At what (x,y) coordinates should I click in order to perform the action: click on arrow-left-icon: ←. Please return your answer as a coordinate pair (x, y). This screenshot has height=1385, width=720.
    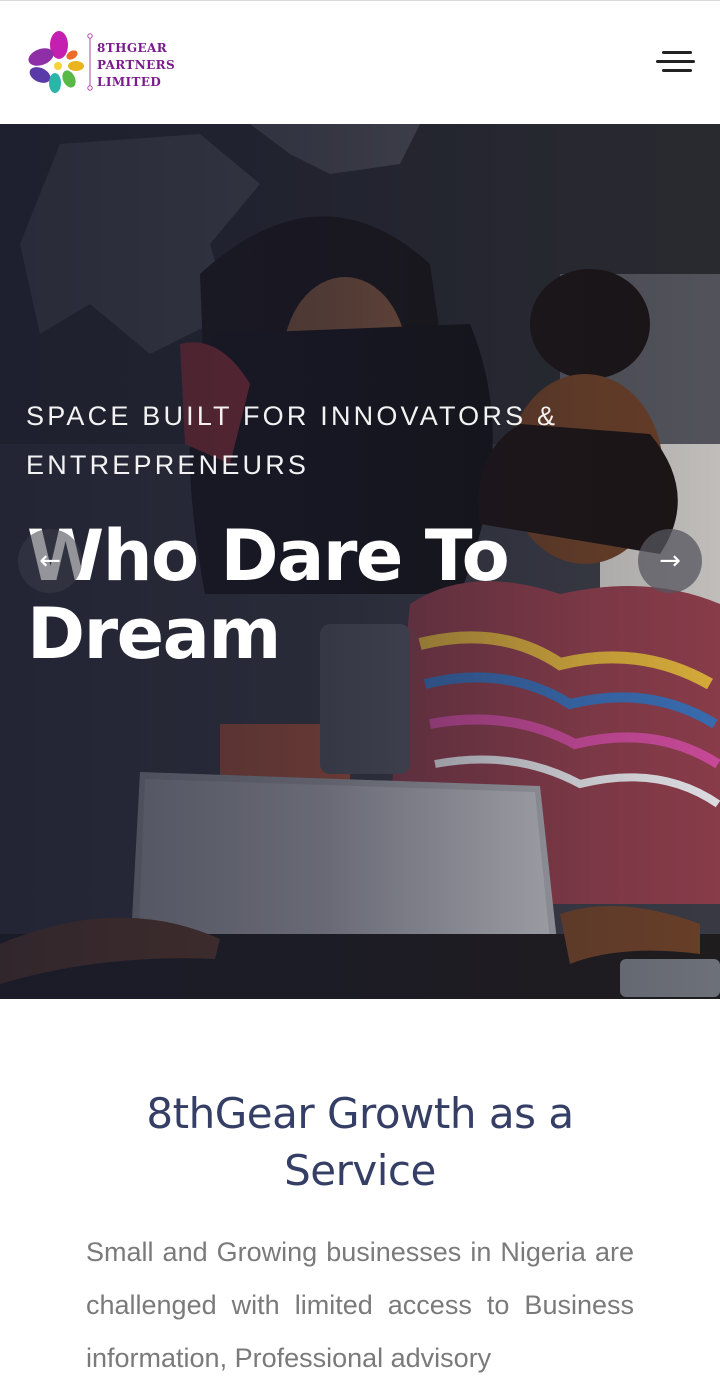
    Looking at the image, I should click on (50, 561).